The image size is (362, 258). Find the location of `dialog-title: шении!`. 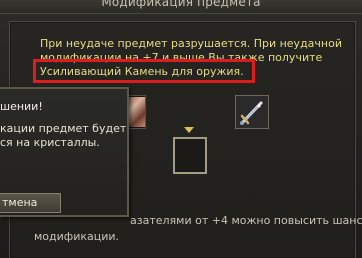

dialog-title: шении! is located at coordinates (21, 106).